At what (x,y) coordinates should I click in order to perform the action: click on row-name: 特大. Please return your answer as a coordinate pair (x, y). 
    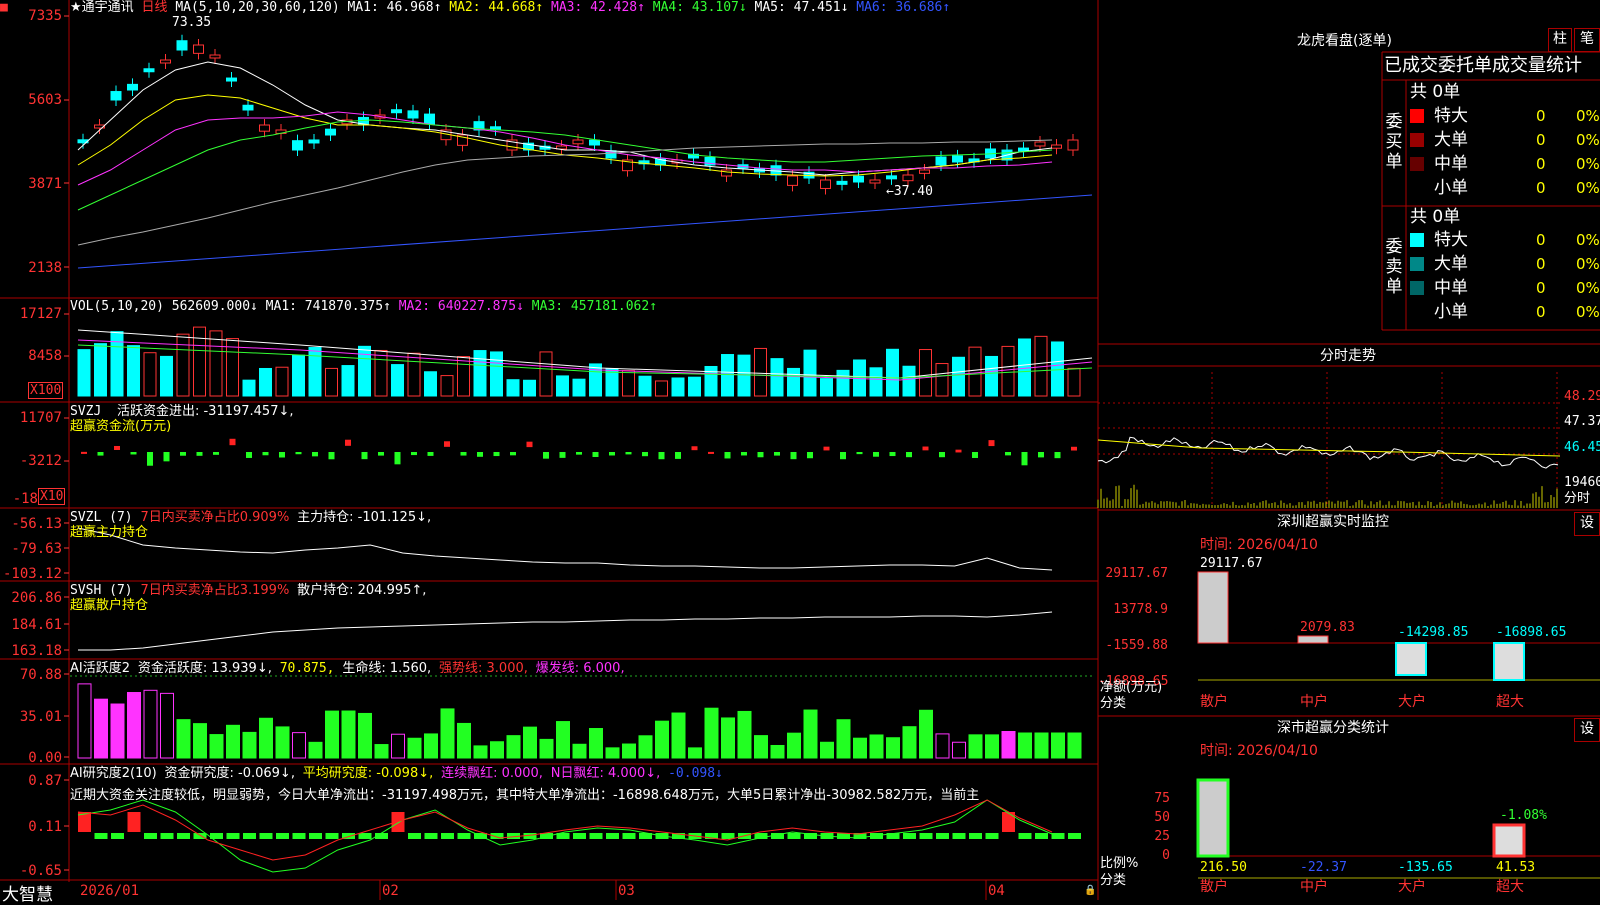
    Looking at the image, I should click on (1451, 240).